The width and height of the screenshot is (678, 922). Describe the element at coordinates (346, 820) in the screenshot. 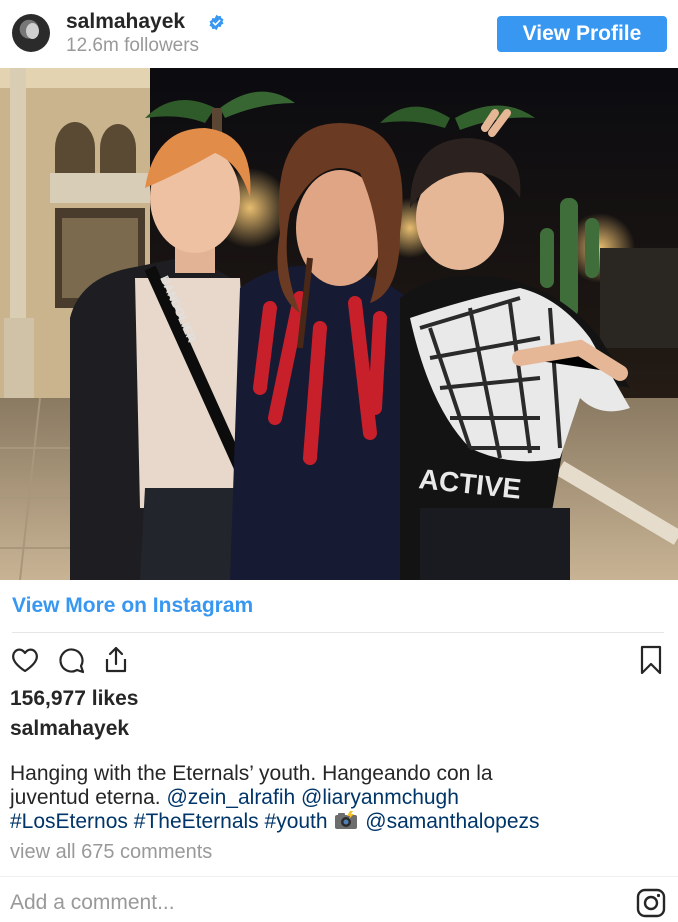

I see `camera-flash-emoji` at that location.